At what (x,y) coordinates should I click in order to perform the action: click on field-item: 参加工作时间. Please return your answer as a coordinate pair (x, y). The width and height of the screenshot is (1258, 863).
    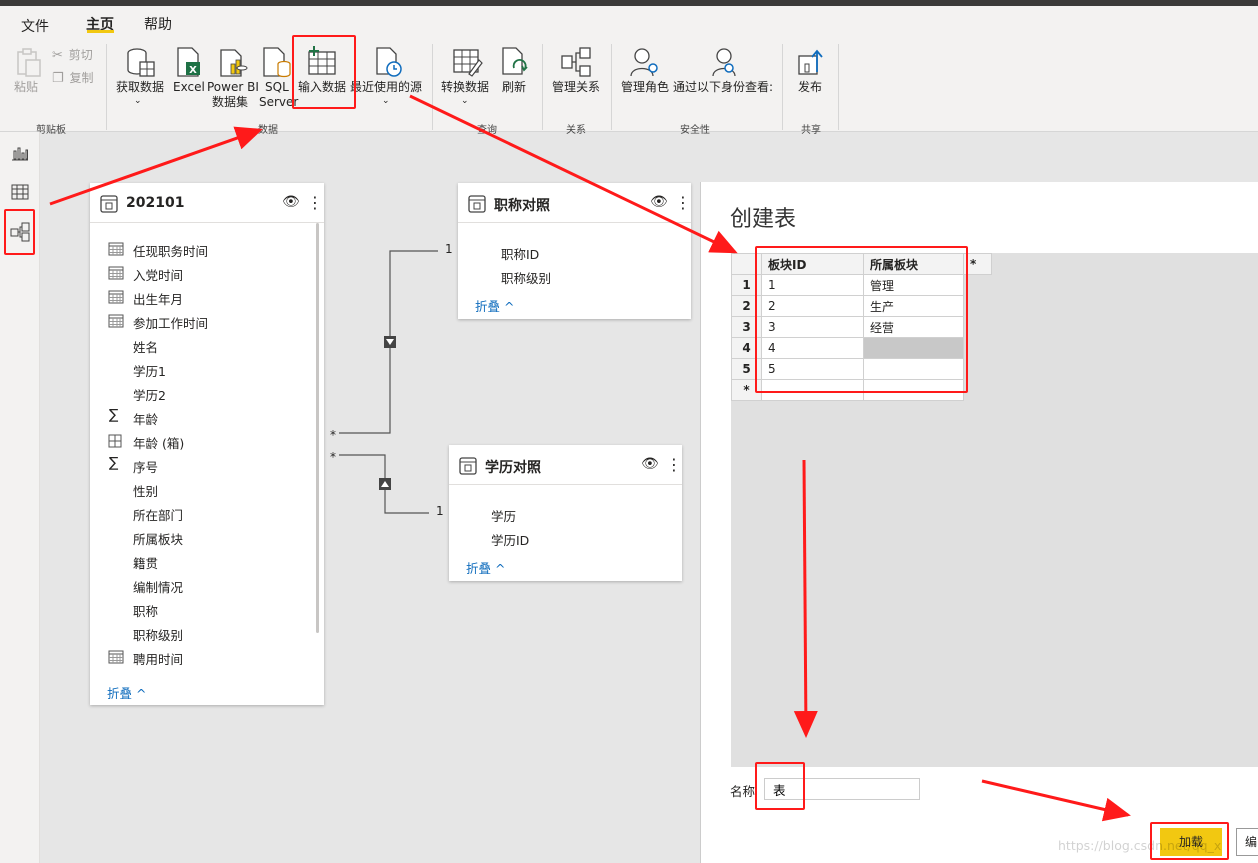
    Looking at the image, I should click on (170, 322).